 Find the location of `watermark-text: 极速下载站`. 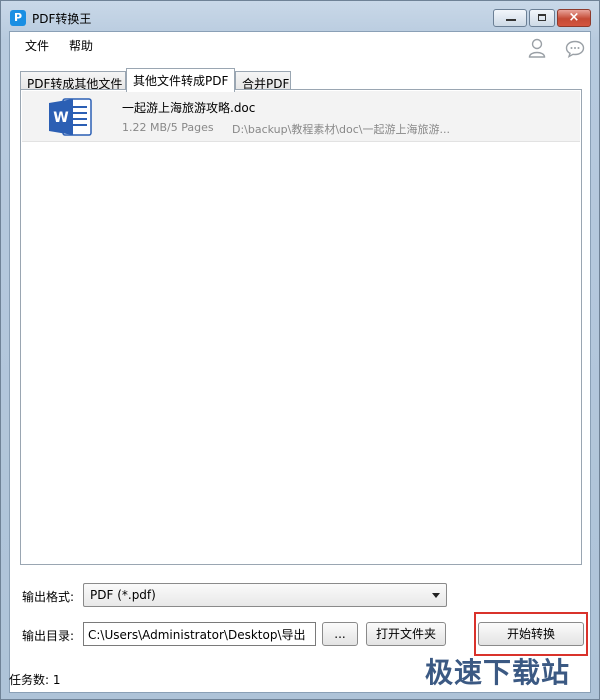

watermark-text: 极速下载站 is located at coordinates (498, 672).